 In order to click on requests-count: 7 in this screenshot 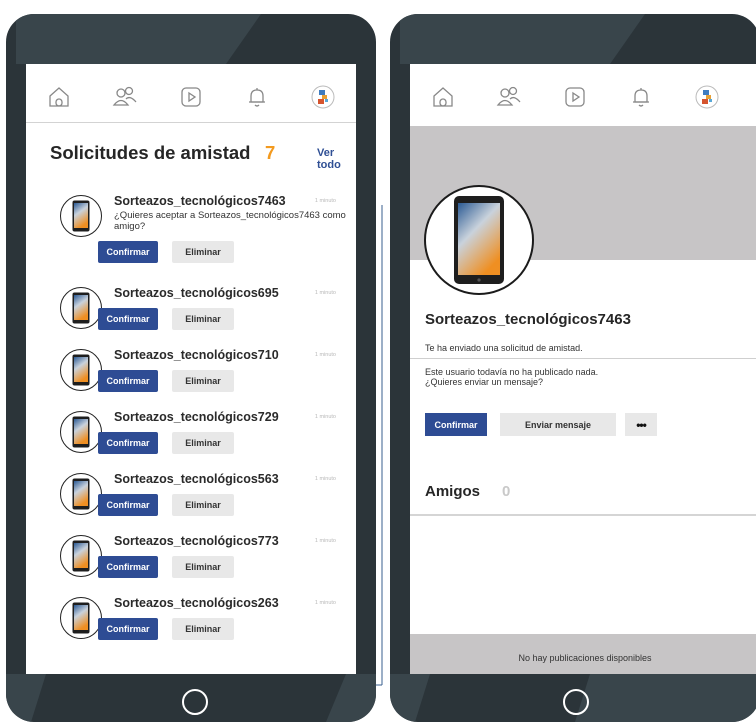, I will do `click(270, 152)`.